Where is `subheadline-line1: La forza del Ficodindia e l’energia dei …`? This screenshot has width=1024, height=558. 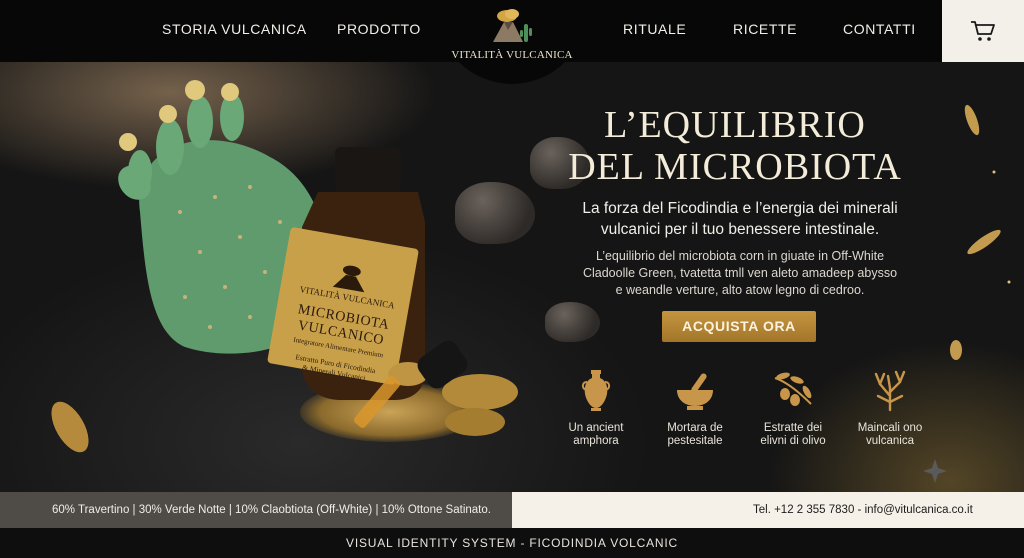
subheadline-line1: La forza del Ficodindia e l’energia dei … is located at coordinates (740, 208).